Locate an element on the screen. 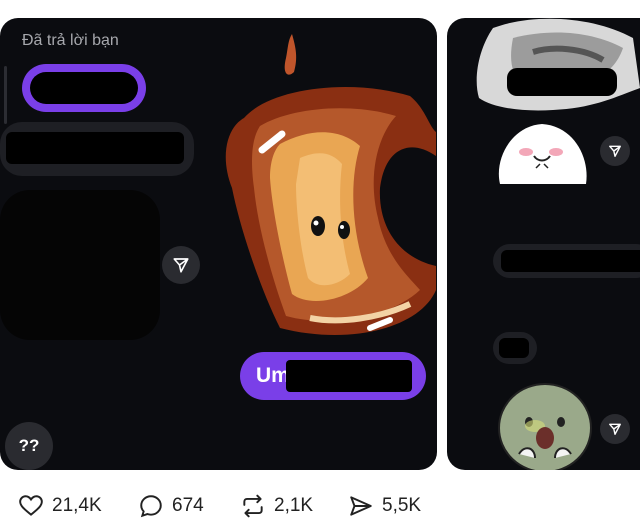 This screenshot has width=640, height=530. help-button: ?? is located at coordinates (29, 446).